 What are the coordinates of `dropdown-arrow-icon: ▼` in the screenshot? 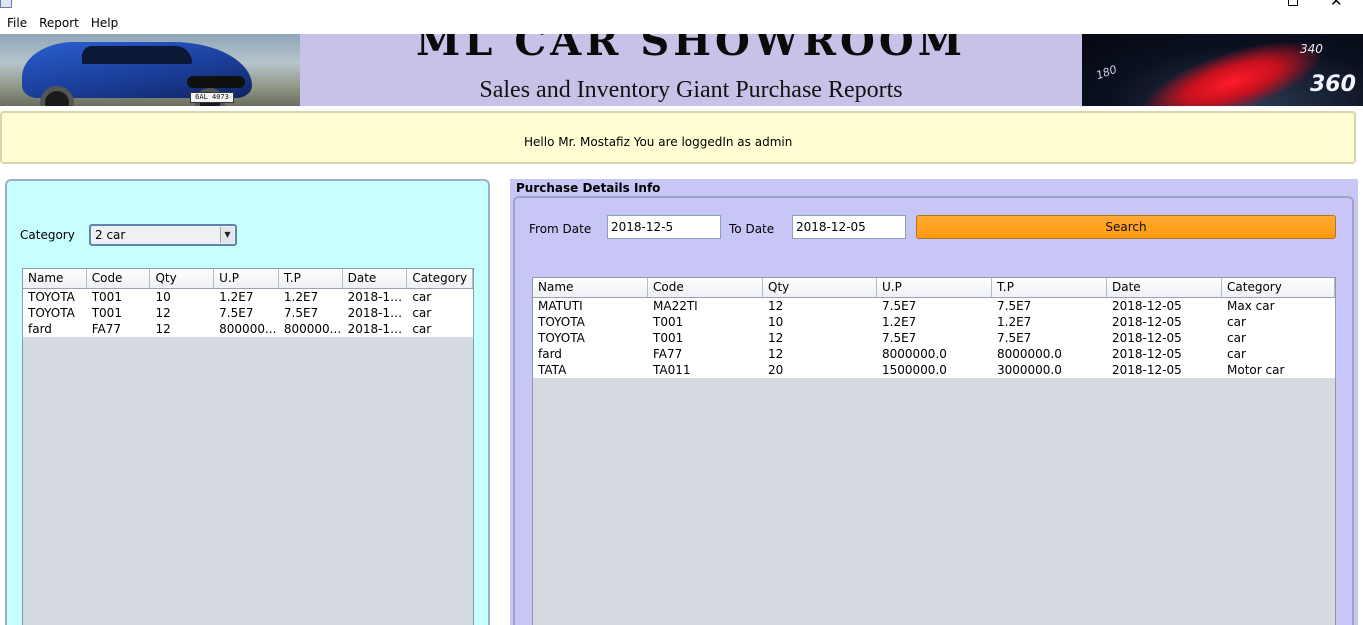 It's located at (227, 235).